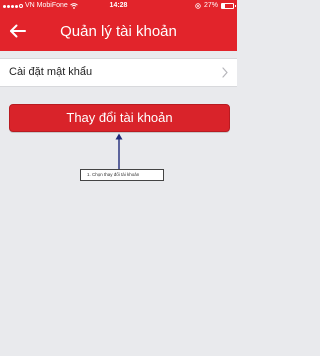 This screenshot has height=356, width=320. What do you see at coordinates (210, 5) in the screenshot?
I see `battery-percent: 27%` at bounding box center [210, 5].